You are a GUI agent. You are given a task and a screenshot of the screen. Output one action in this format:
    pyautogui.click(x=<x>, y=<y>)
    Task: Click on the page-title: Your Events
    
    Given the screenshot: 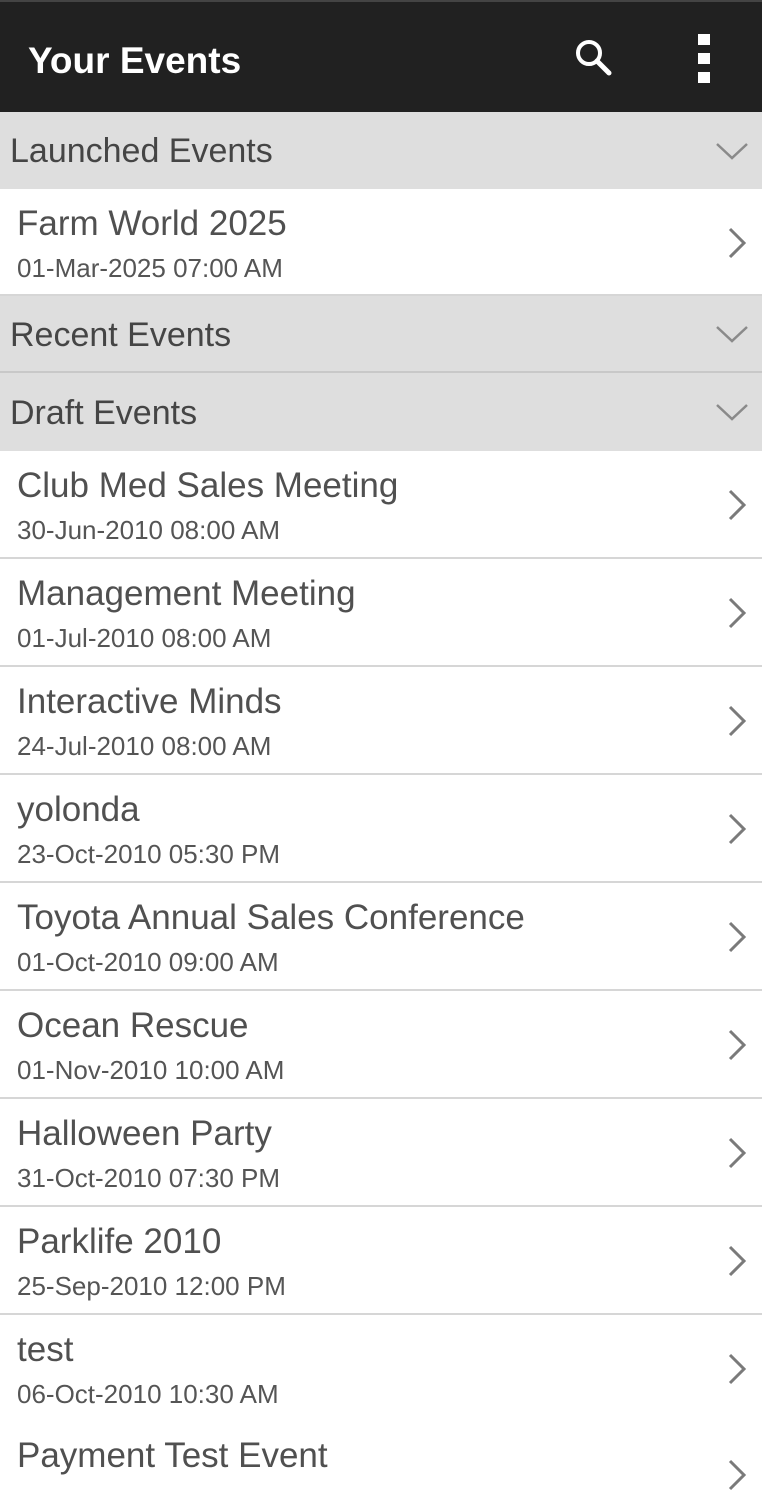 What is the action you would take?
    pyautogui.click(x=135, y=60)
    